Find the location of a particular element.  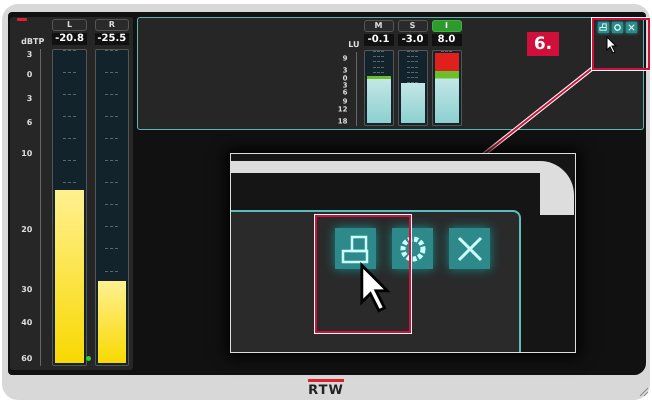

settings-icon is located at coordinates (412, 248).